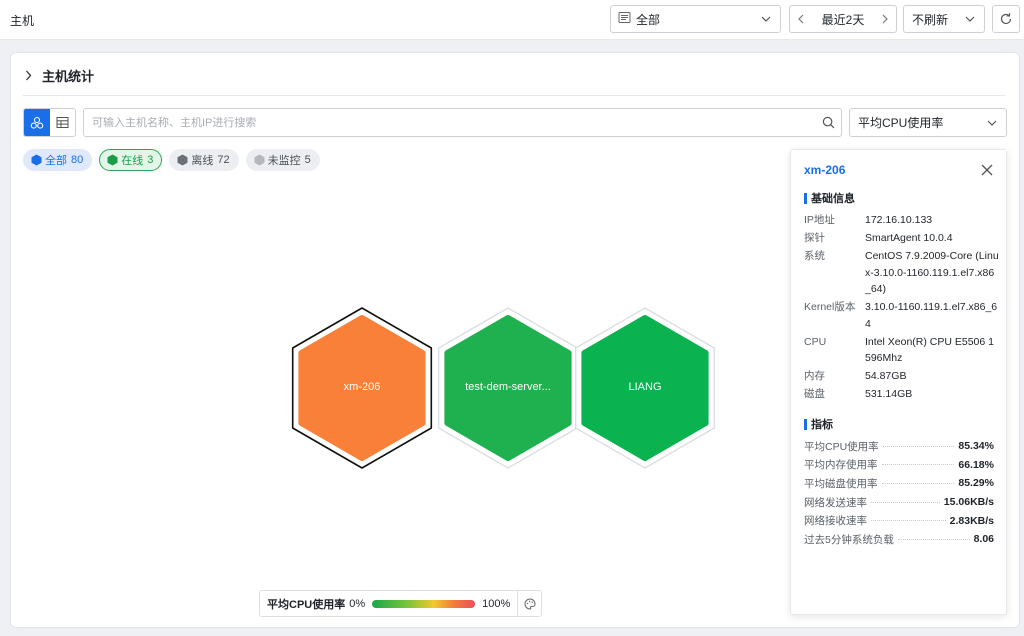 This screenshot has height=636, width=1024. Describe the element at coordinates (695, 19) in the screenshot. I see `scope-select: 全部` at that location.